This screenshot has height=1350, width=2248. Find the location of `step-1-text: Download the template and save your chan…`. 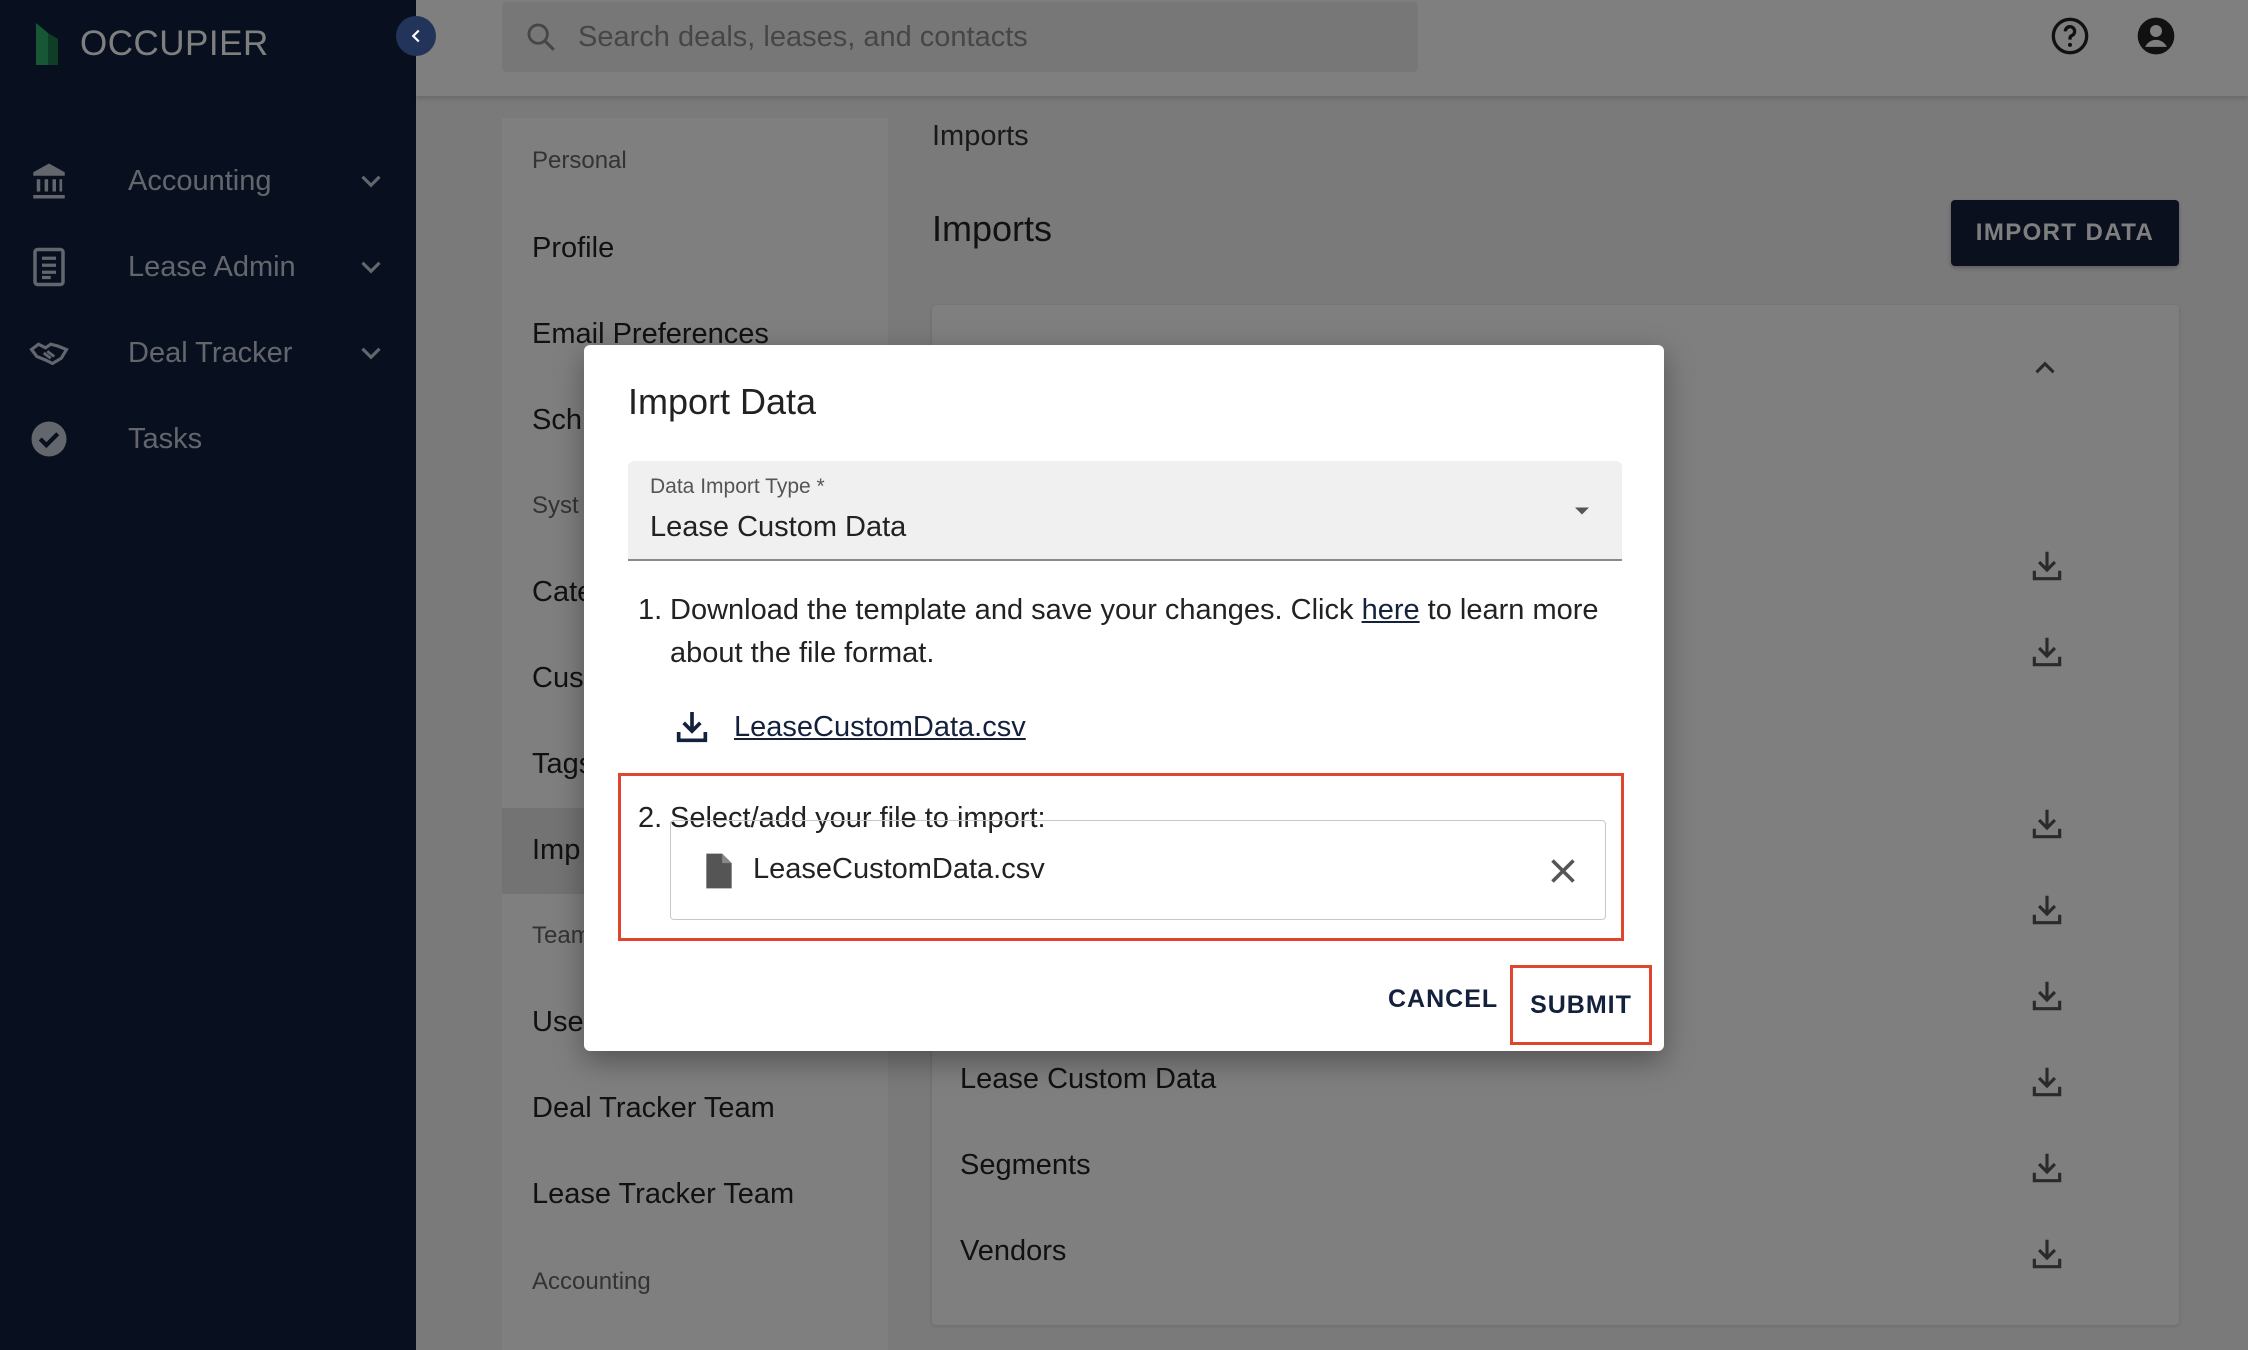

step-1-text: Download the template and save your chan… is located at coordinates (1150, 632).